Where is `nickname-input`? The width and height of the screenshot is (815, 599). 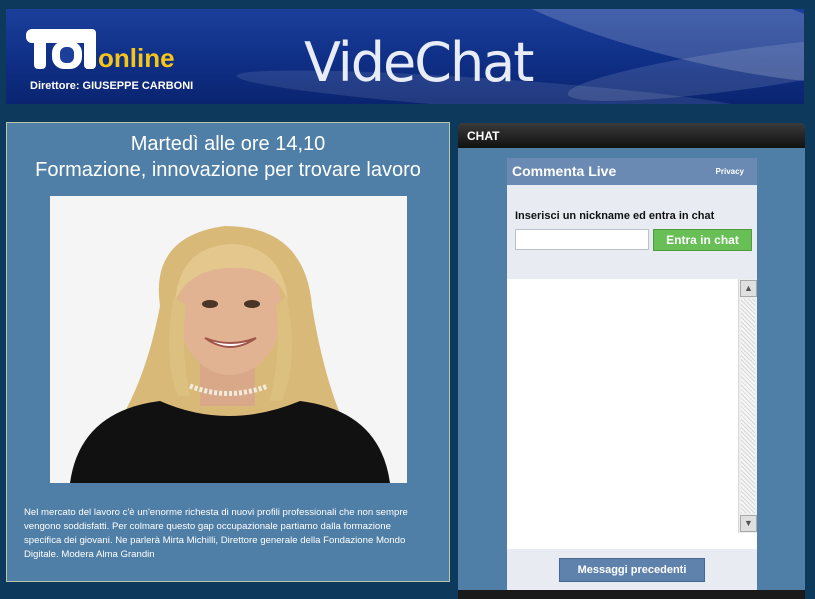 nickname-input is located at coordinates (582, 239).